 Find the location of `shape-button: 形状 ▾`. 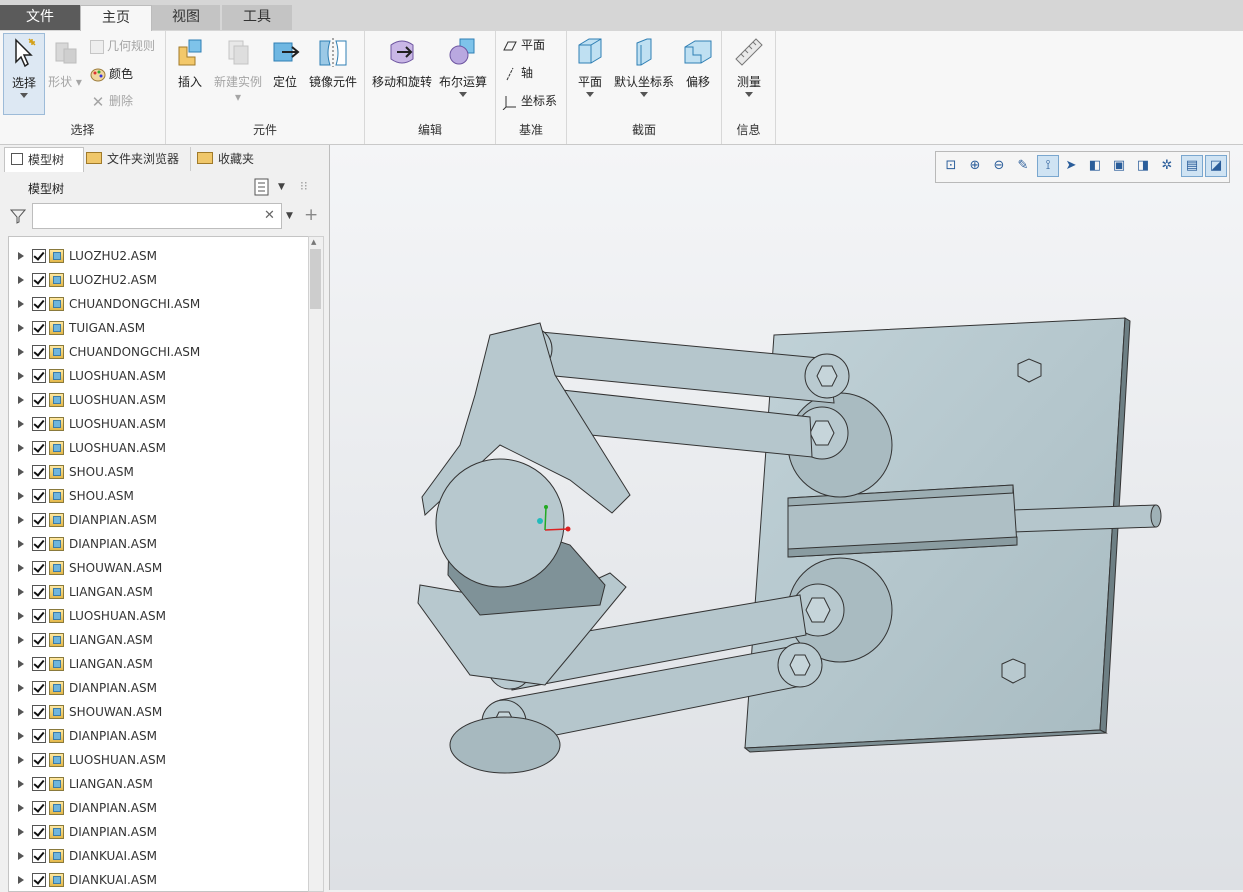

shape-button: 形状 ▾ is located at coordinates (65, 62).